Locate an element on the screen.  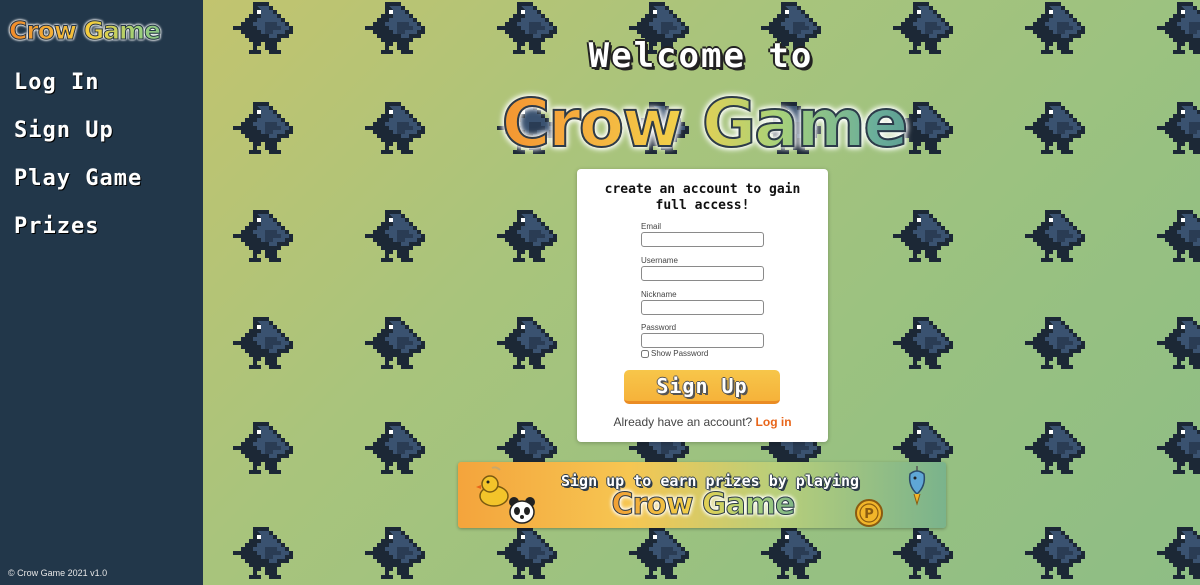
nav-signup: Sign Up is located at coordinates (64, 130).